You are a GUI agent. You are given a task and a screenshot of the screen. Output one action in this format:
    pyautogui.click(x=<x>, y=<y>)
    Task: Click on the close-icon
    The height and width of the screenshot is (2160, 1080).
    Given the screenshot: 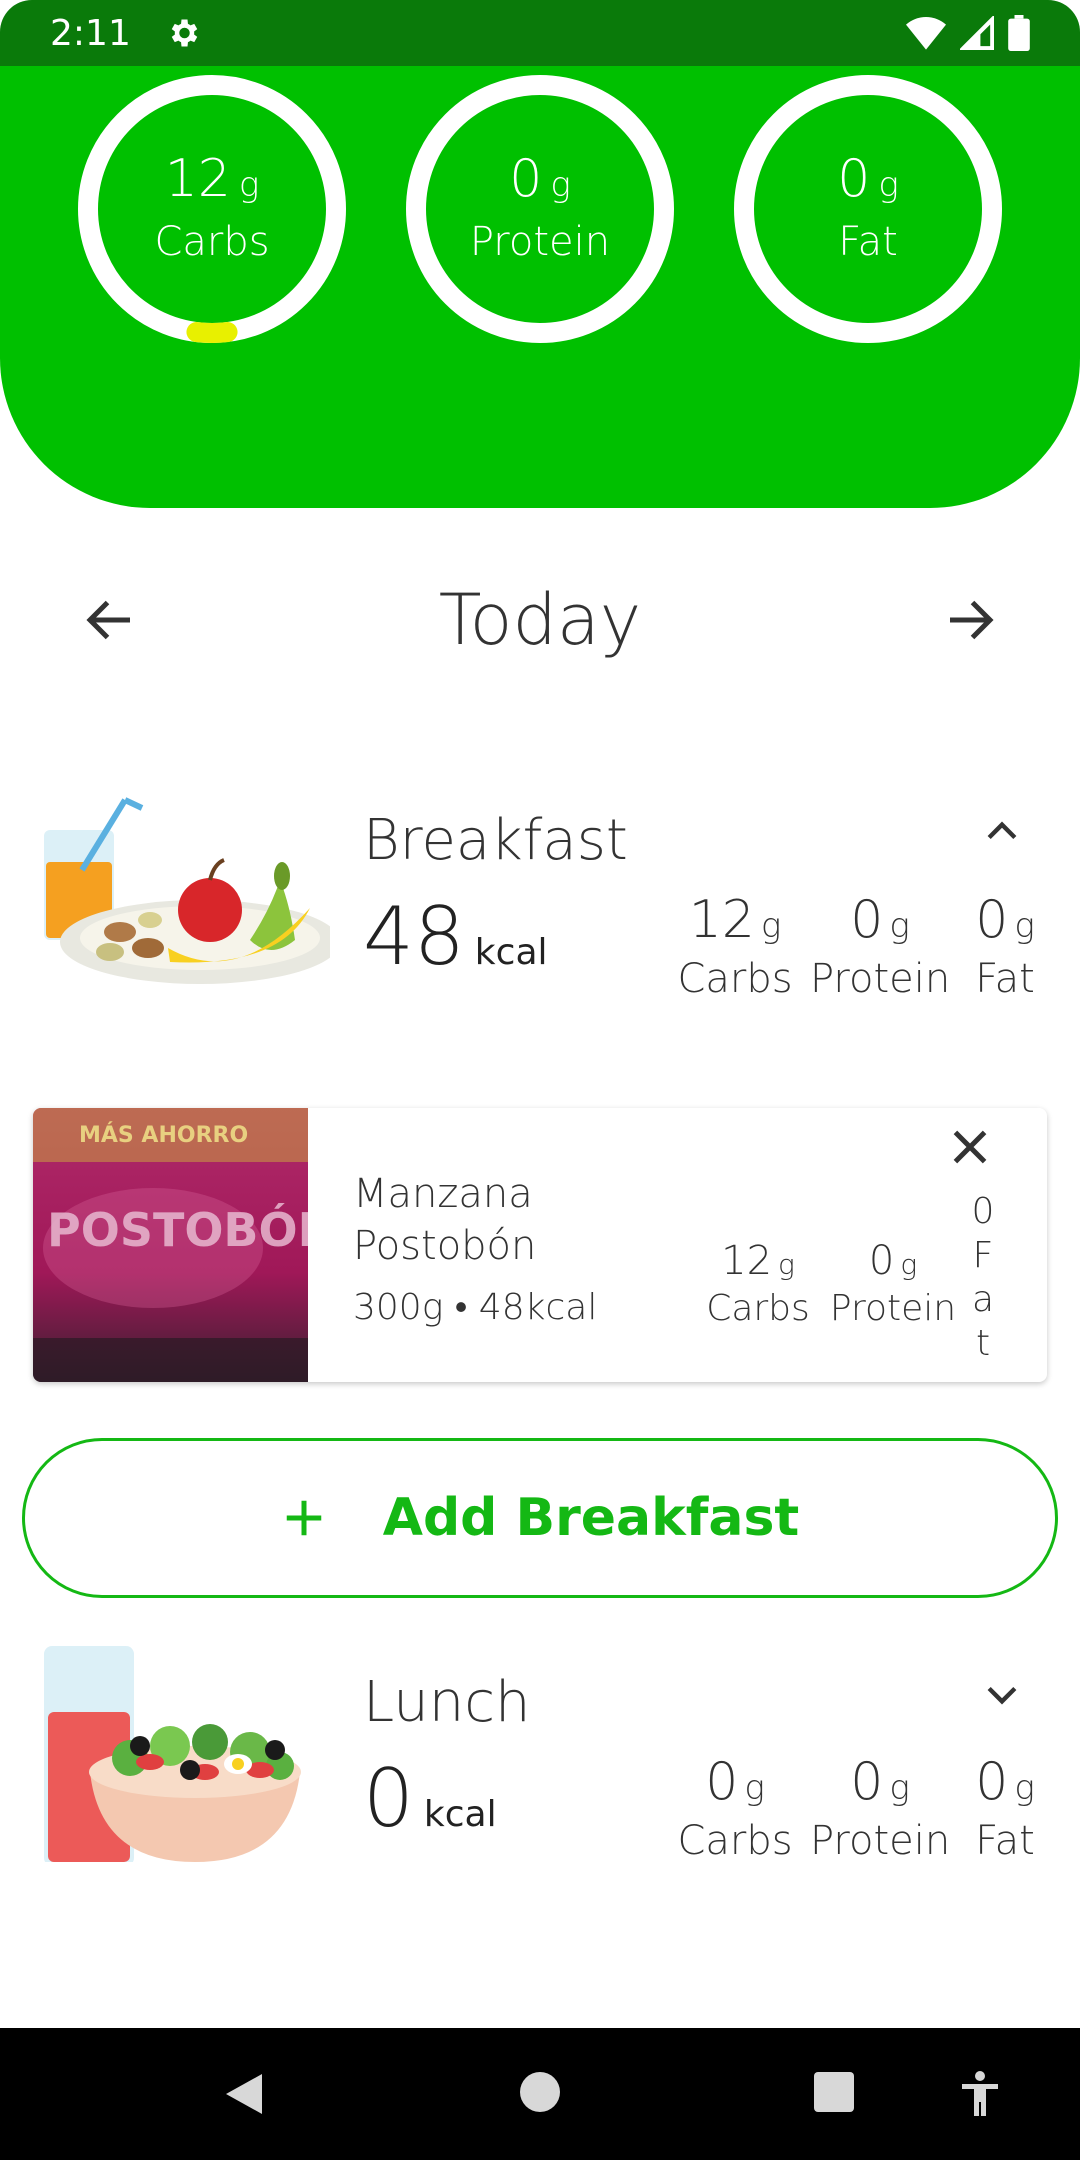 What is the action you would take?
    pyautogui.click(x=970, y=1147)
    